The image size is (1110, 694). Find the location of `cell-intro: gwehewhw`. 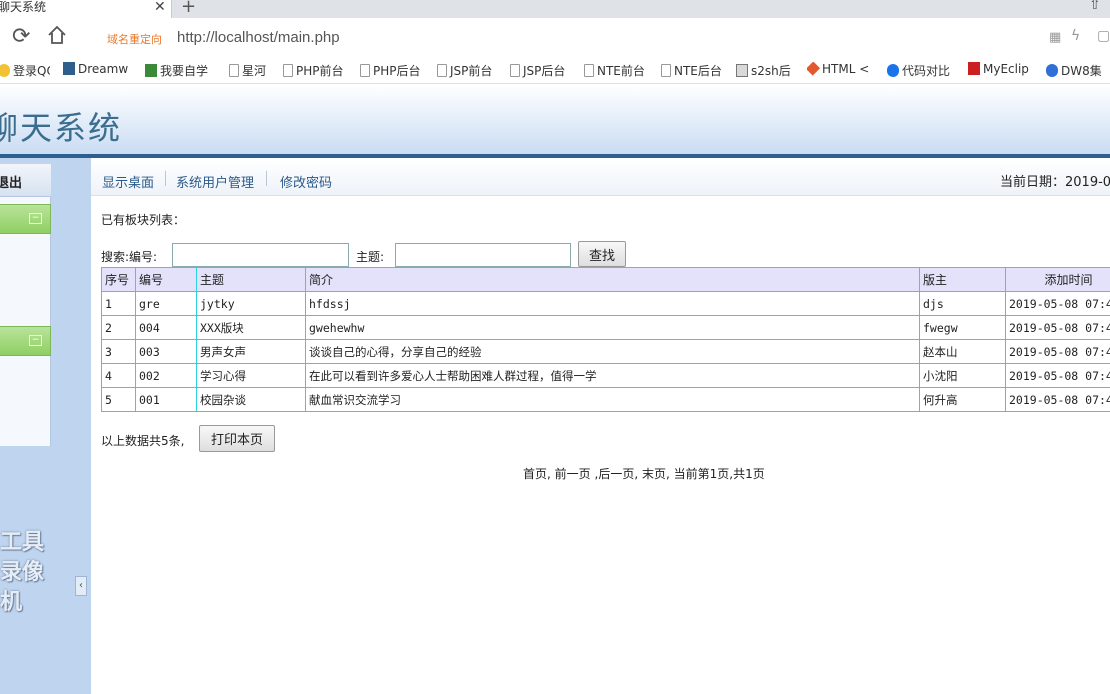

cell-intro: gwehewhw is located at coordinates (612, 327).